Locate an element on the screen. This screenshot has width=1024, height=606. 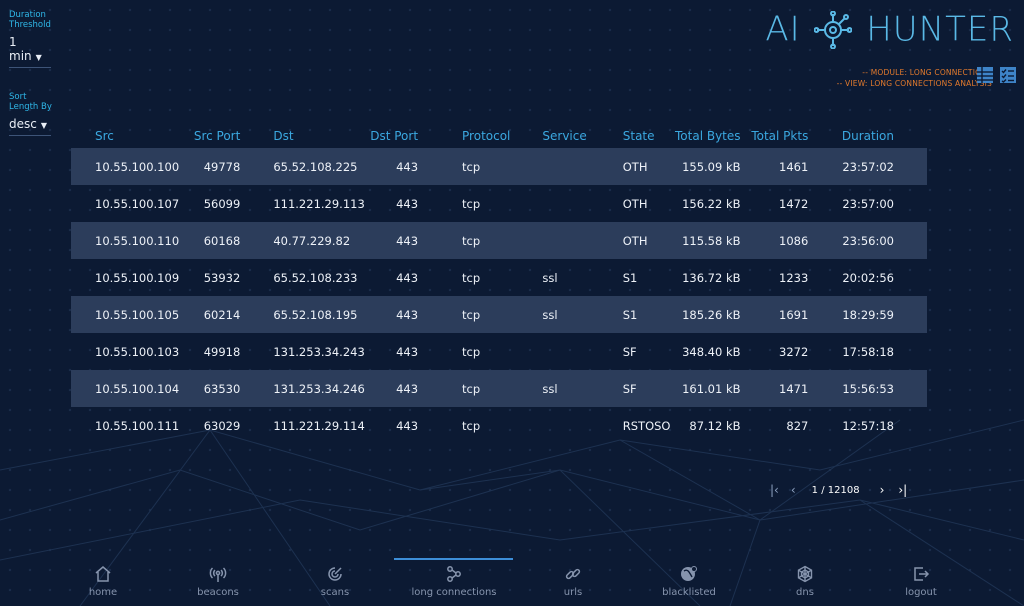
cell-total-pkts: 1233 is located at coordinates (794, 277).